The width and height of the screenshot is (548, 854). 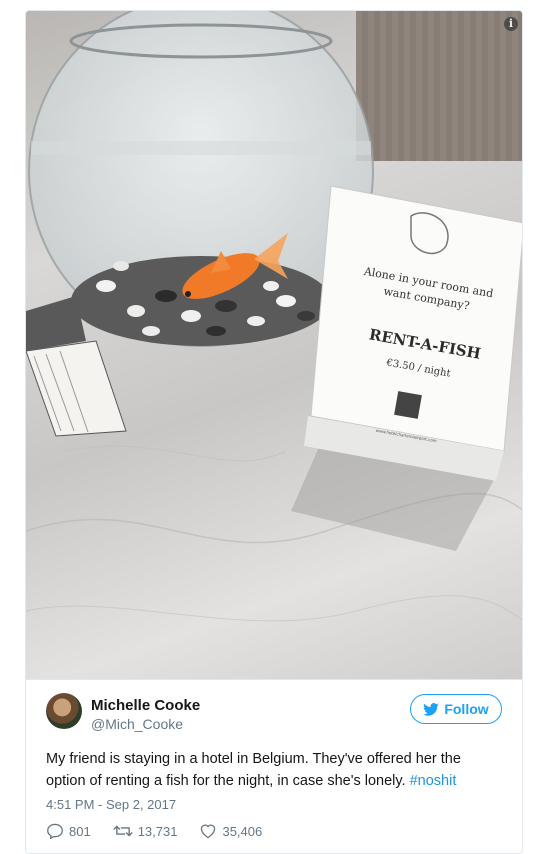 What do you see at coordinates (511, 24) in the screenshot?
I see `info-icon: i` at bounding box center [511, 24].